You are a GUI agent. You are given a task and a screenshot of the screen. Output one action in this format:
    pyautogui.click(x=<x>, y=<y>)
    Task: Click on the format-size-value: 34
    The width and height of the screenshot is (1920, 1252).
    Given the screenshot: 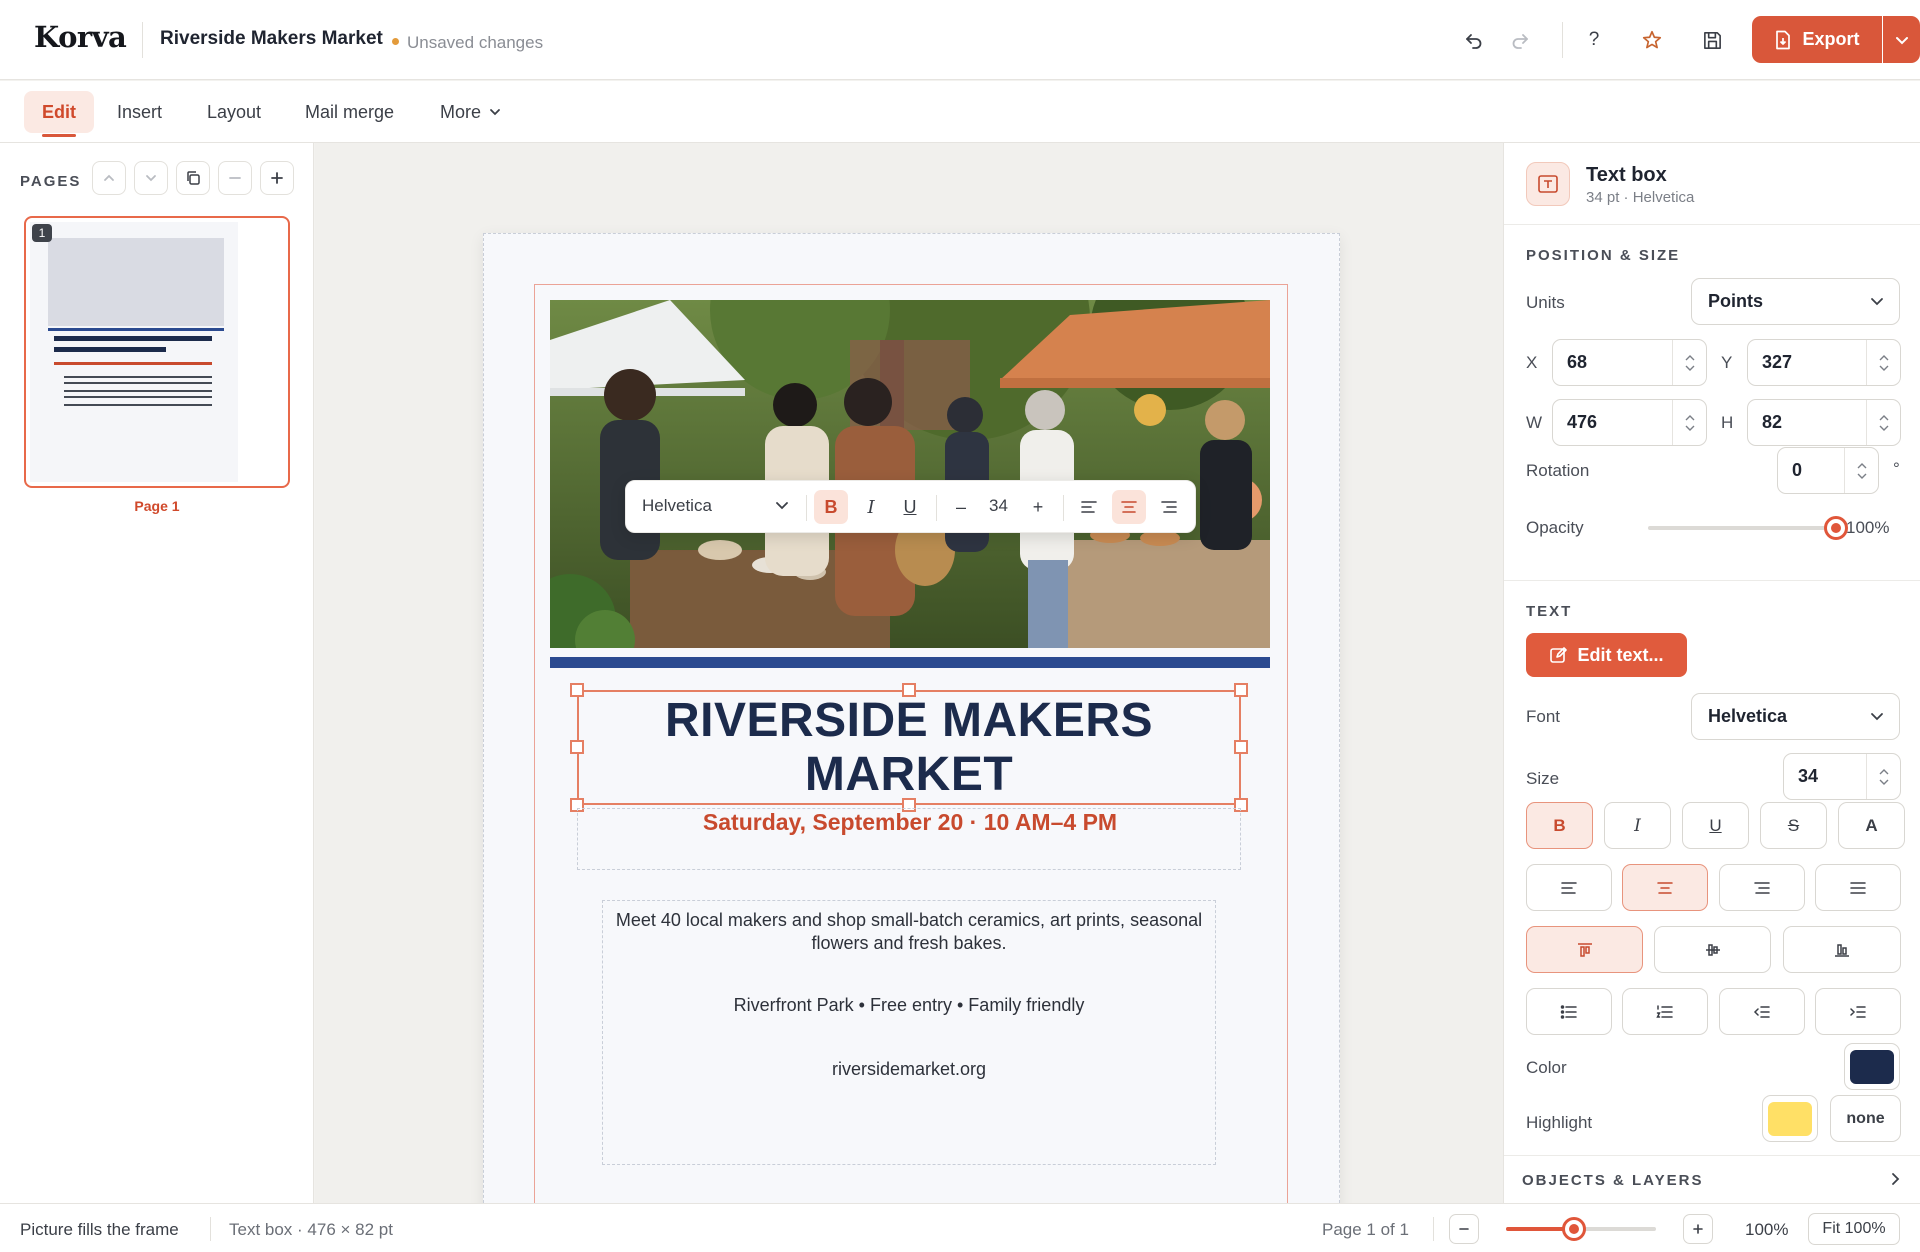 What is the action you would take?
    pyautogui.click(x=998, y=506)
    